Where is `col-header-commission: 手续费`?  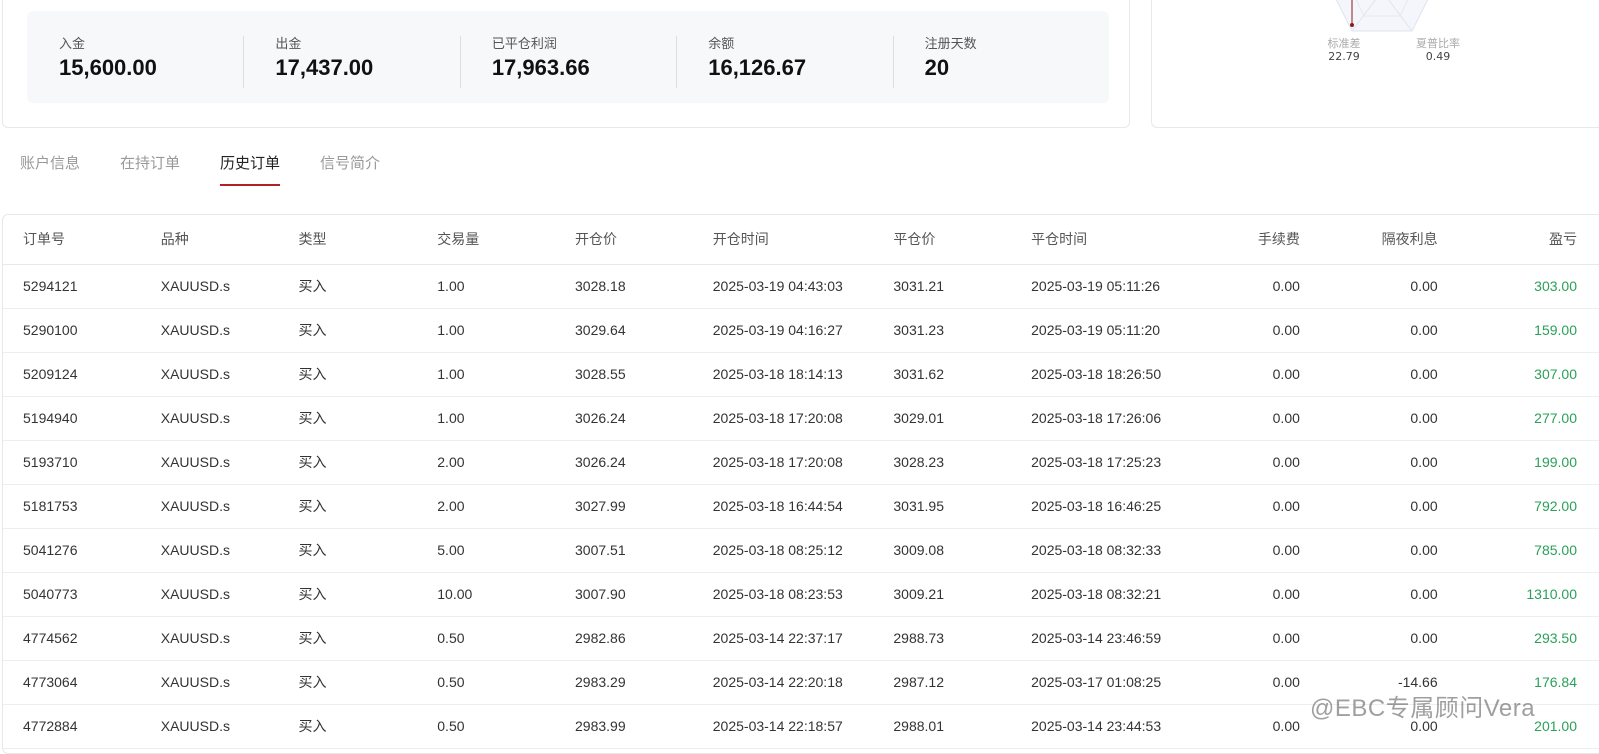 col-header-commission: 手续费 is located at coordinates (1245, 240).